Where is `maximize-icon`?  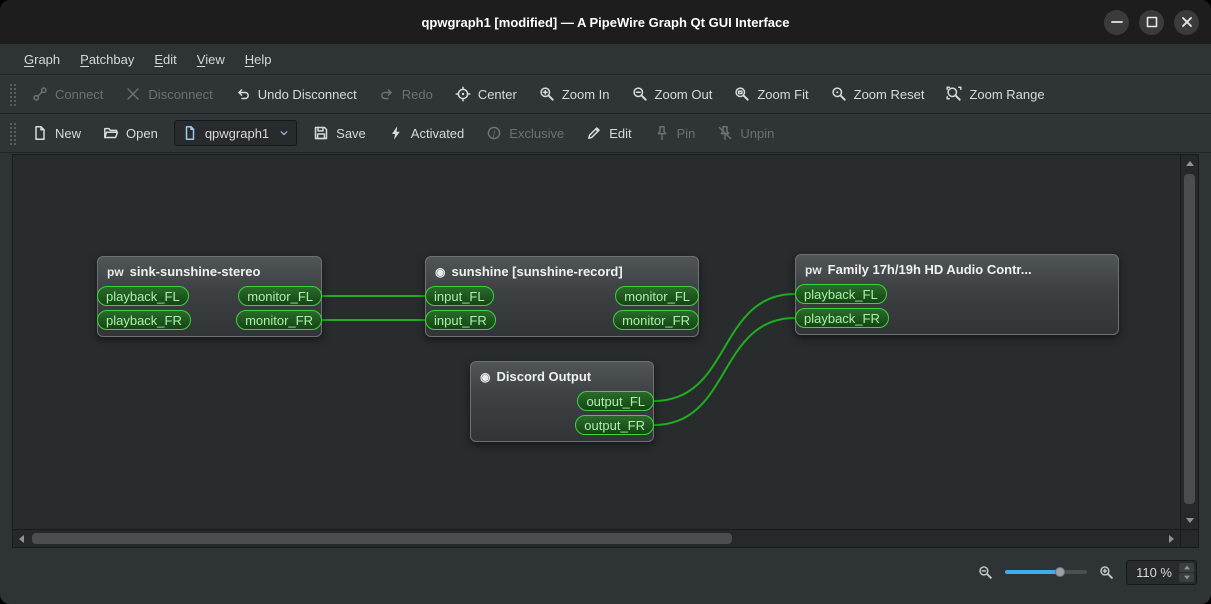
maximize-icon is located at coordinates (1152, 22).